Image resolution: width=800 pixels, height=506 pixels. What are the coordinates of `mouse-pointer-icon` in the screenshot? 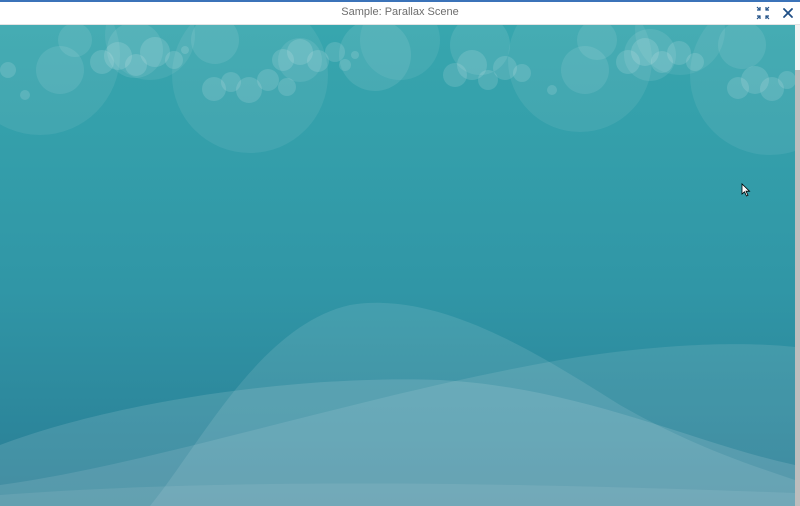 It's located at (746, 190).